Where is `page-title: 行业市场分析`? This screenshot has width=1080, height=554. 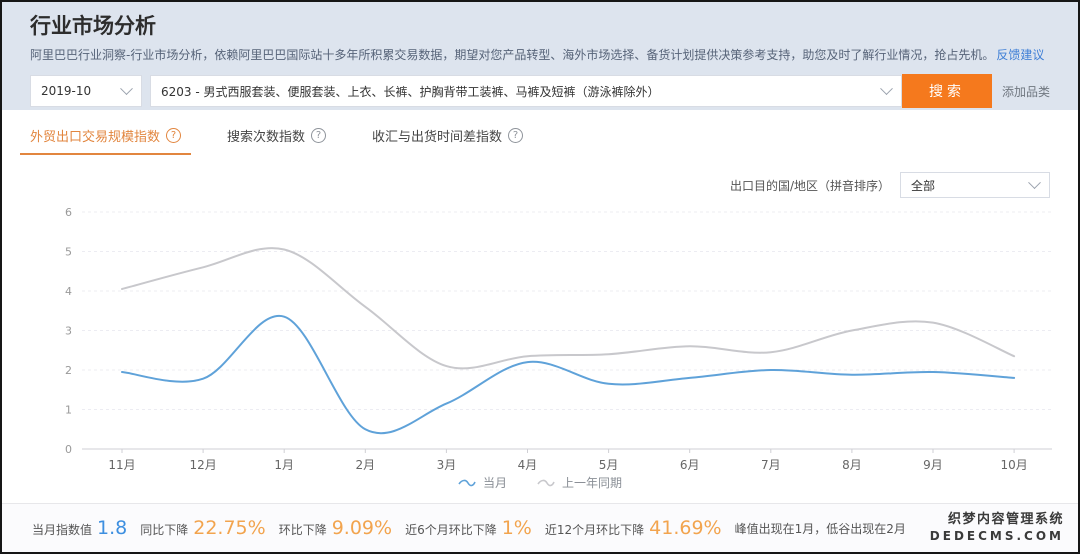
page-title: 行业市场分析 is located at coordinates (93, 26).